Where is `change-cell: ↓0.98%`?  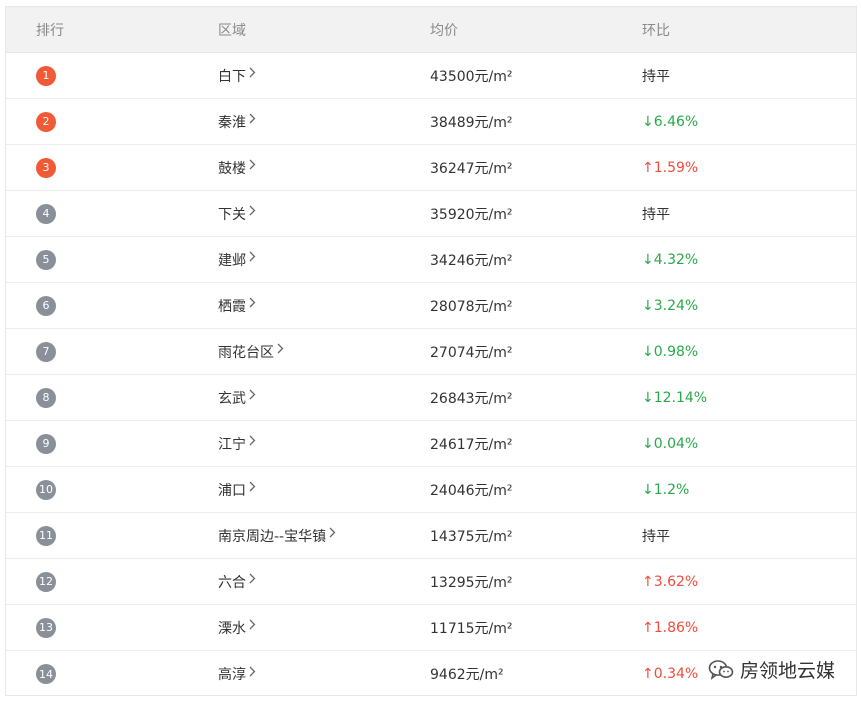
change-cell: ↓0.98% is located at coordinates (670, 351).